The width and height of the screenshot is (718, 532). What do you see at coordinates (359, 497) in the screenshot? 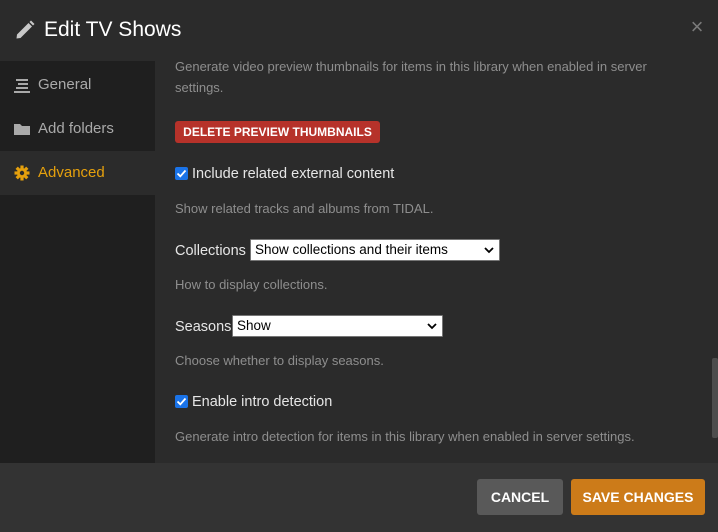
I see `dialog-footer: CANCEL SAVE CHANGES` at bounding box center [359, 497].